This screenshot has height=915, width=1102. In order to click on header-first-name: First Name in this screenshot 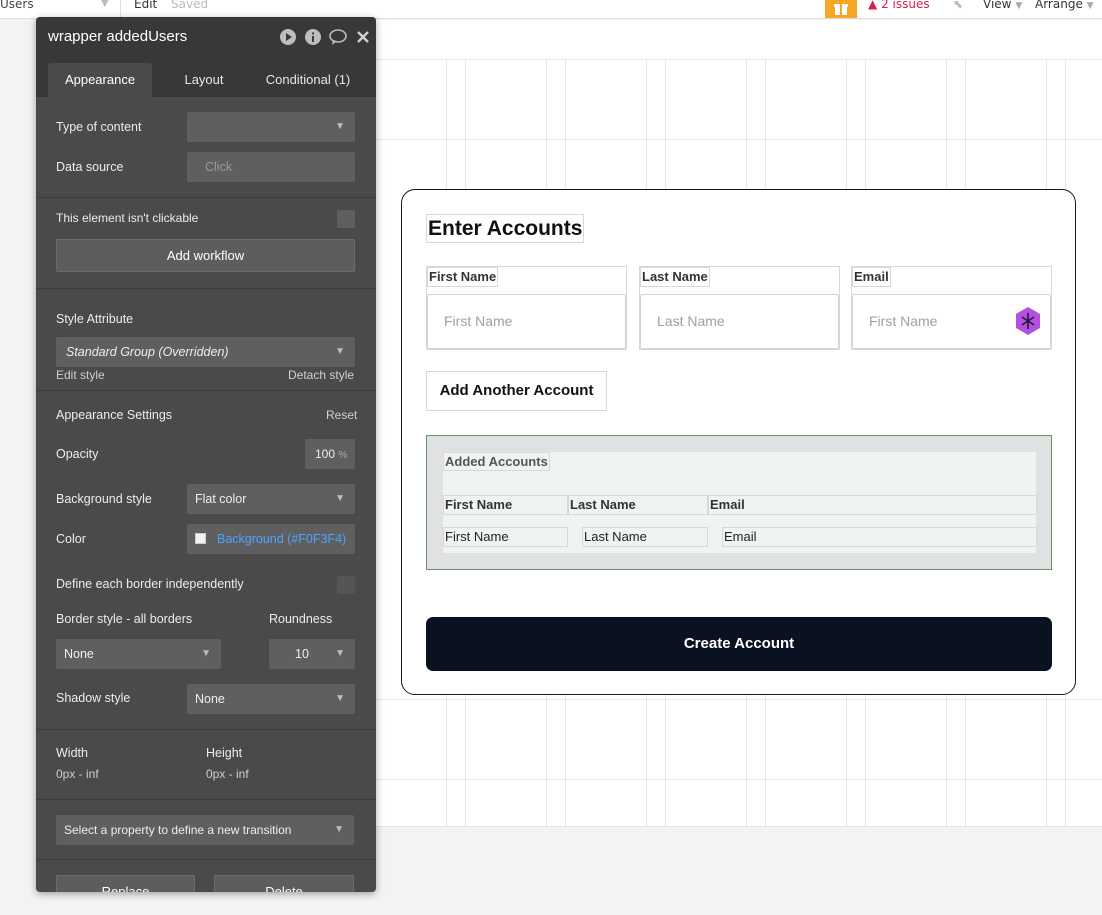, I will do `click(505, 505)`.